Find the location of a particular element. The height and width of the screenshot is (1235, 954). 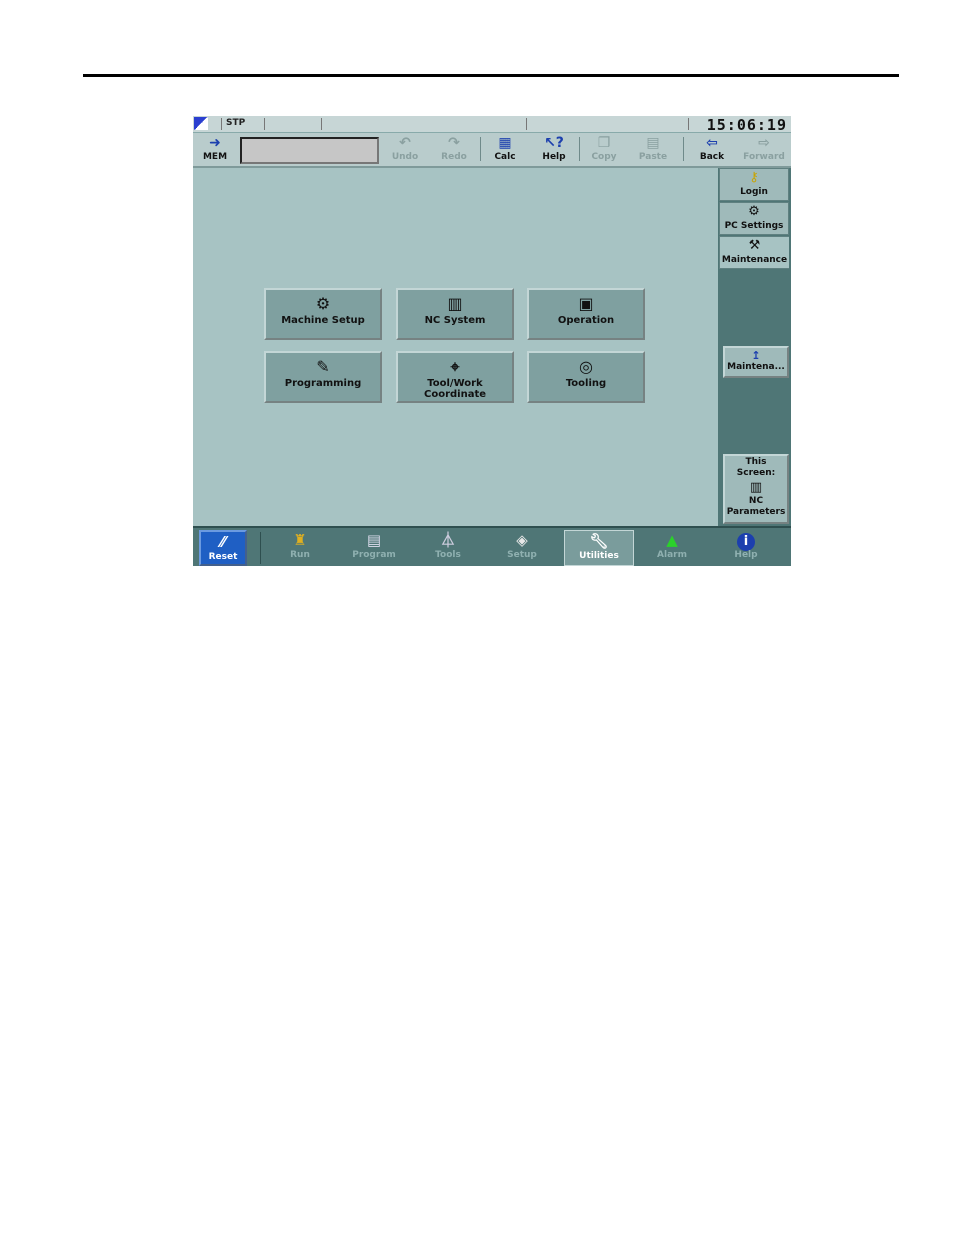

logo-icon is located at coordinates (201, 123).